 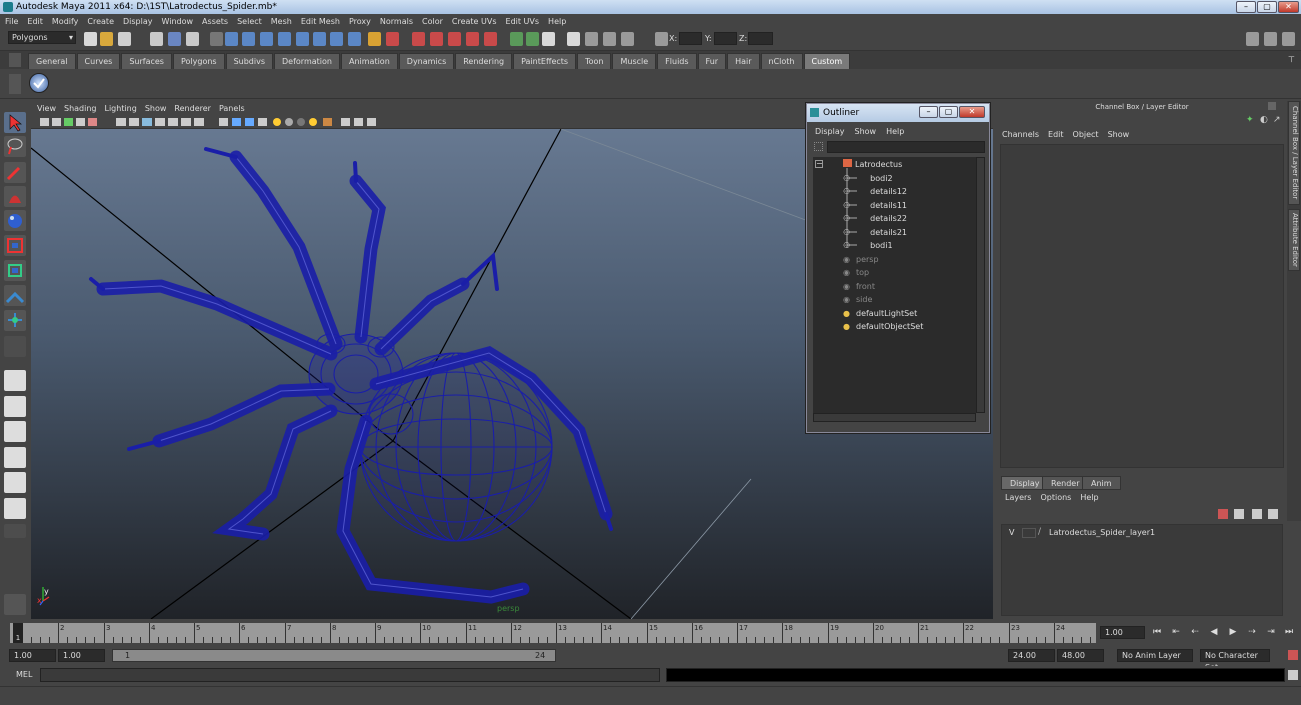 What do you see at coordinates (336, 39) in the screenshot?
I see `input-ops-icon` at bounding box center [336, 39].